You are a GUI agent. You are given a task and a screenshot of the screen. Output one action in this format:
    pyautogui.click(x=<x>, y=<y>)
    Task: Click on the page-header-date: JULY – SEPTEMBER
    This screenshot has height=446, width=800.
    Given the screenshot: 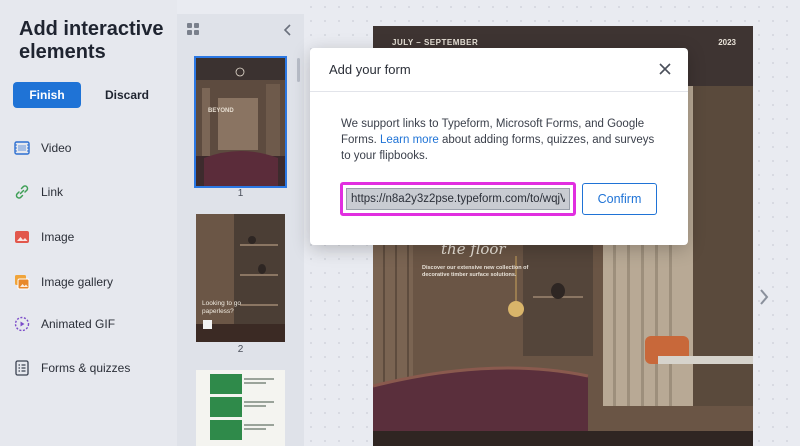 What is the action you would take?
    pyautogui.click(x=435, y=42)
    